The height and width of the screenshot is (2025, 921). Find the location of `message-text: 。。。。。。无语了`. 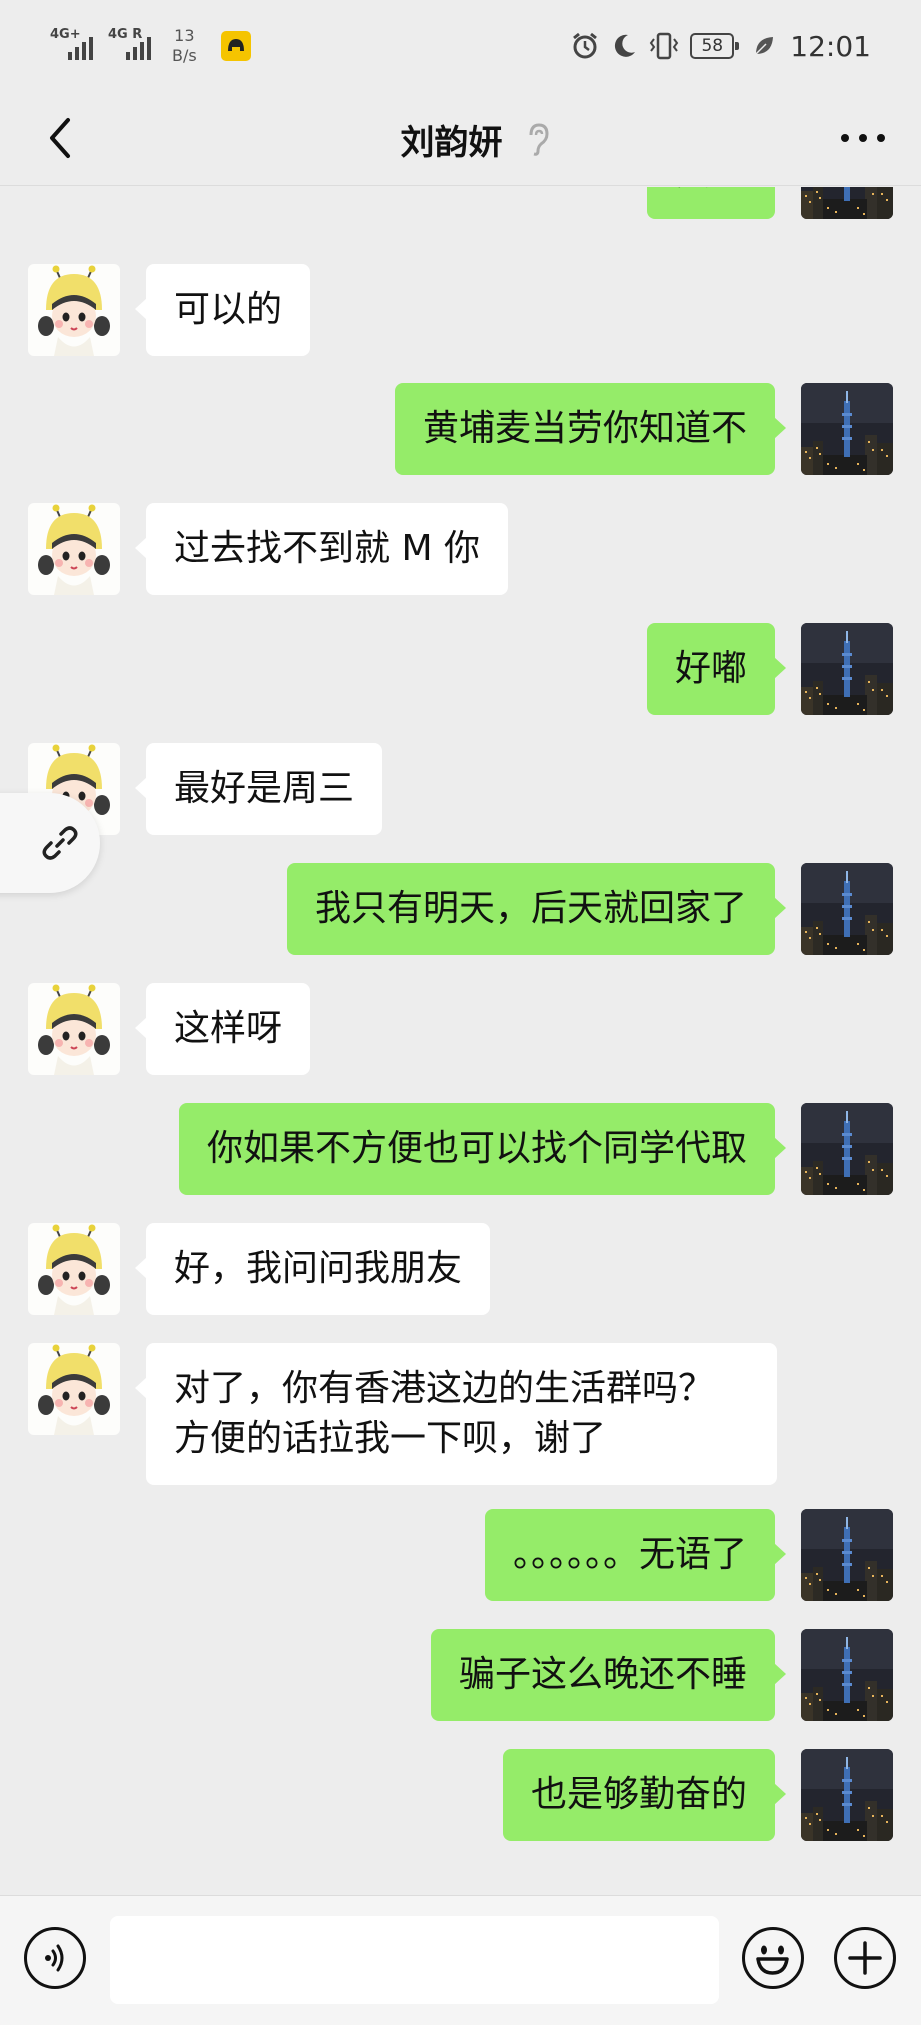

message-text: 。。。。。。无语了 is located at coordinates (629, 1554).